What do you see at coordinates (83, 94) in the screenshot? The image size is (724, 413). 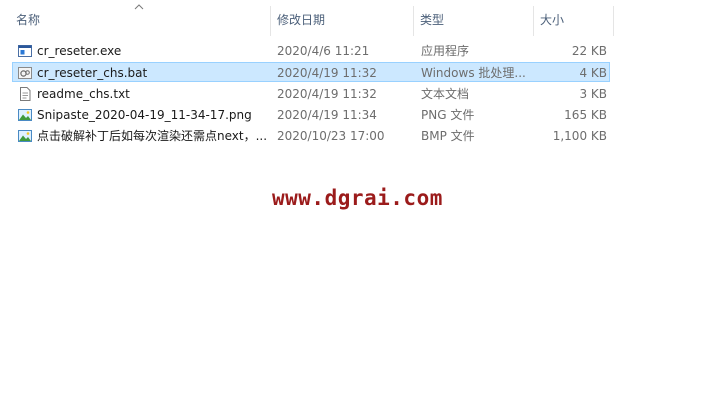 I see `file-name: readme_chs.txt` at bounding box center [83, 94].